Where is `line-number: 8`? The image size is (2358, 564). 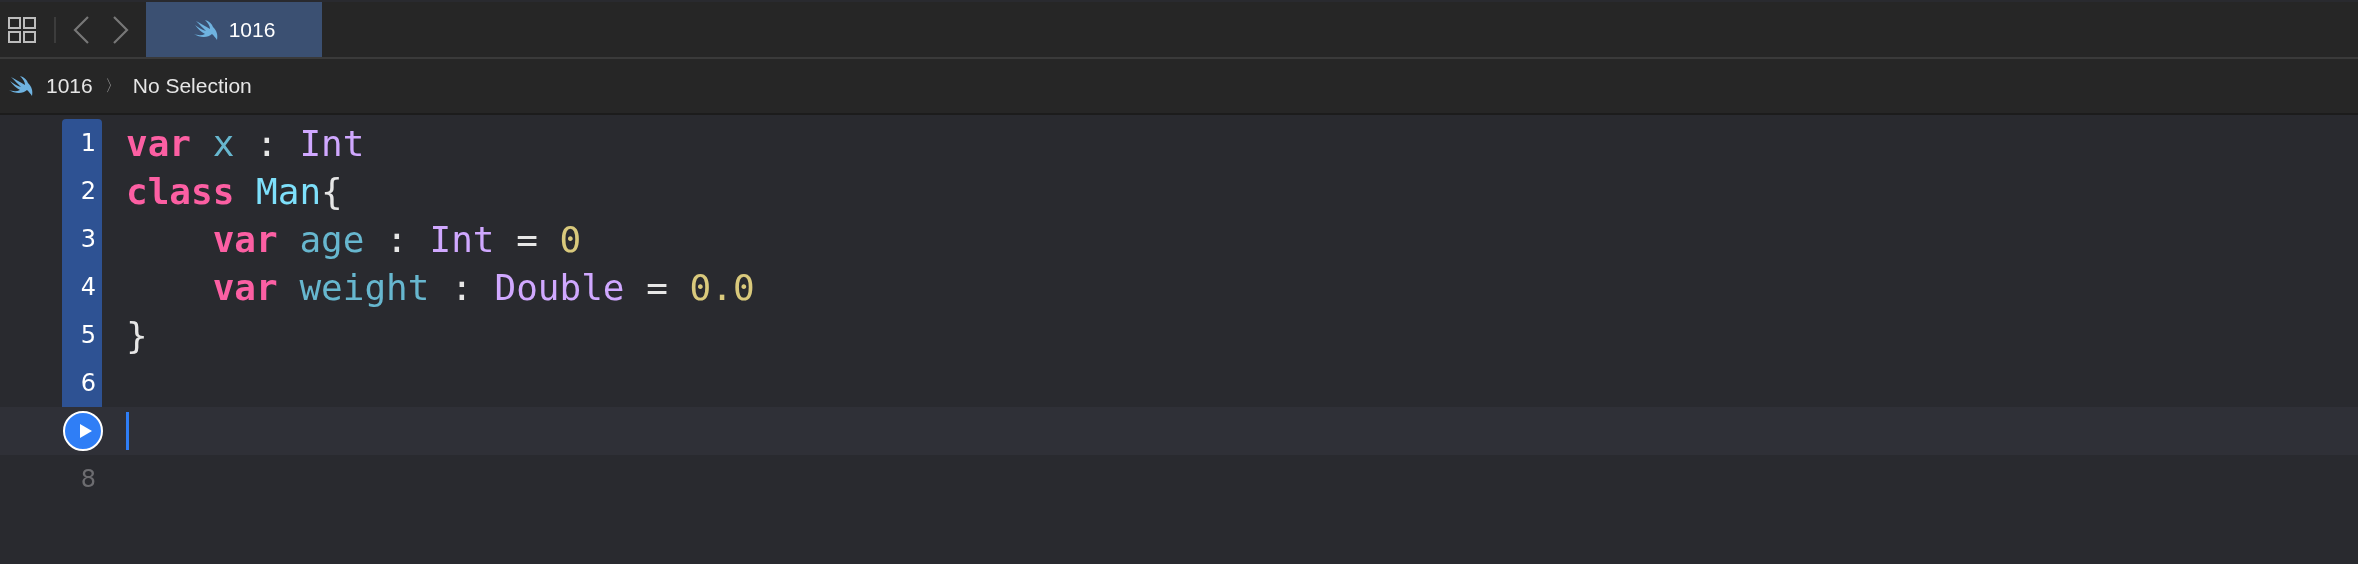 line-number: 8 is located at coordinates (88, 479).